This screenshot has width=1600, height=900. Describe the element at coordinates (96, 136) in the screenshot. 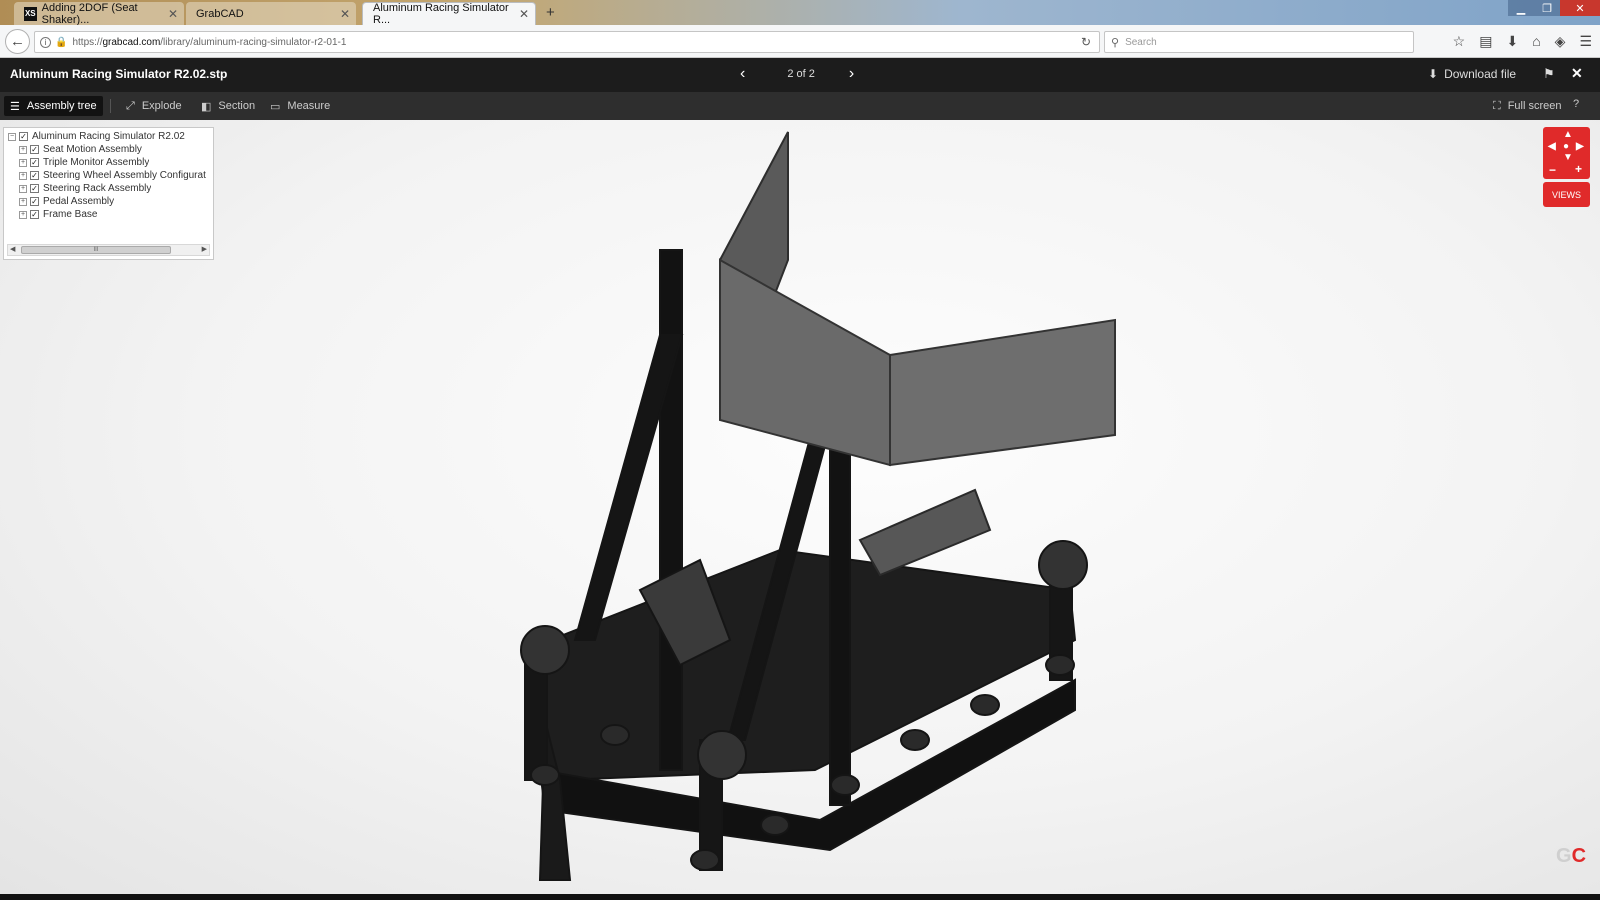

I see `tree-node-root: − ✓ Aluminum Racing Simulator R2.02` at that location.